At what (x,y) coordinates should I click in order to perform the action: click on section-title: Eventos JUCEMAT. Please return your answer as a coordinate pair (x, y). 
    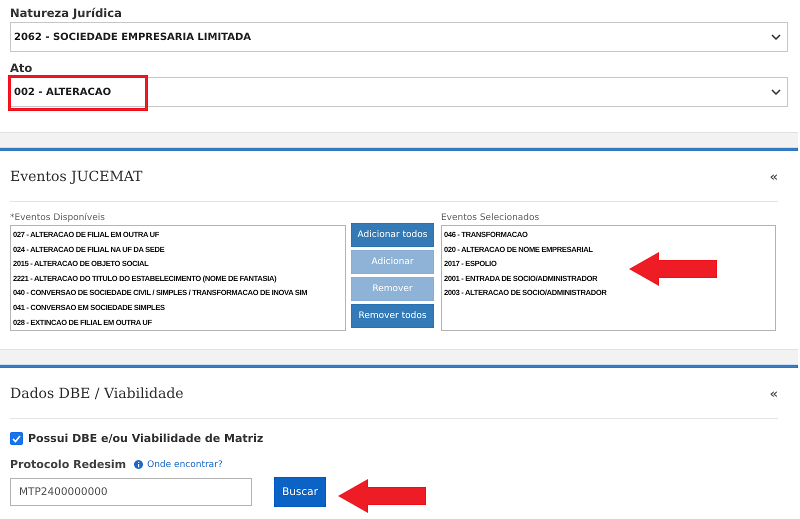
    Looking at the image, I should click on (76, 177).